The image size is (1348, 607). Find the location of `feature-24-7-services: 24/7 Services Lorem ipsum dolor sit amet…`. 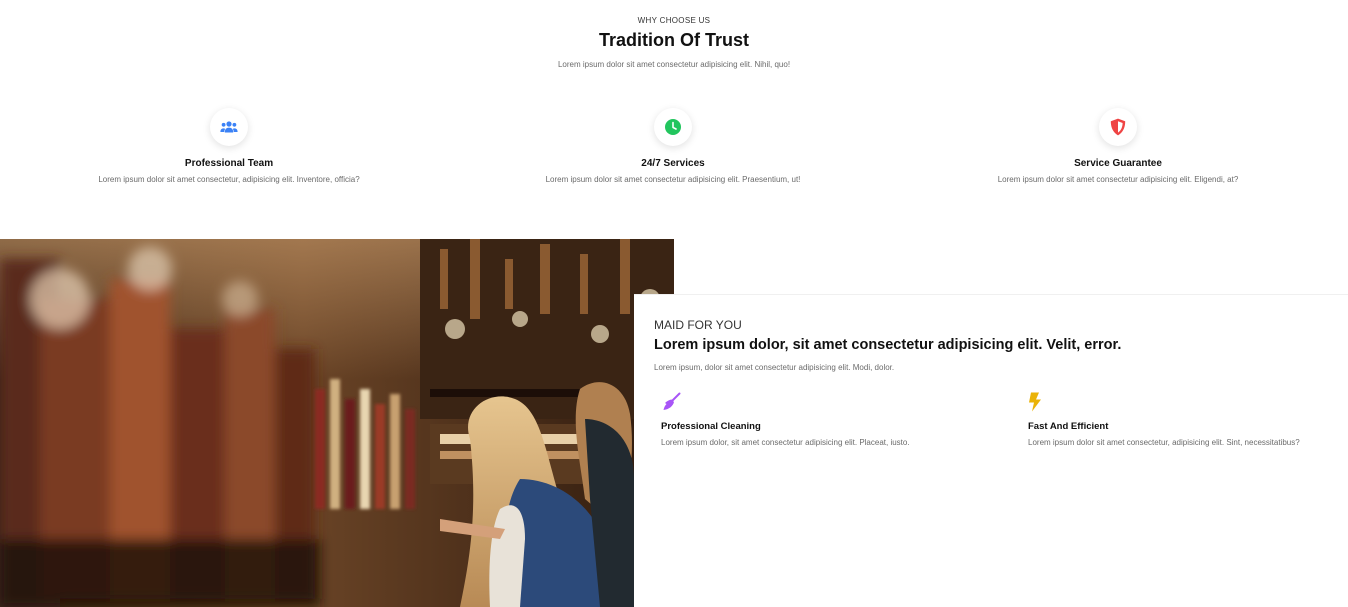

feature-24-7-services: 24/7 Services Lorem ipsum dolor sit amet… is located at coordinates (673, 146).